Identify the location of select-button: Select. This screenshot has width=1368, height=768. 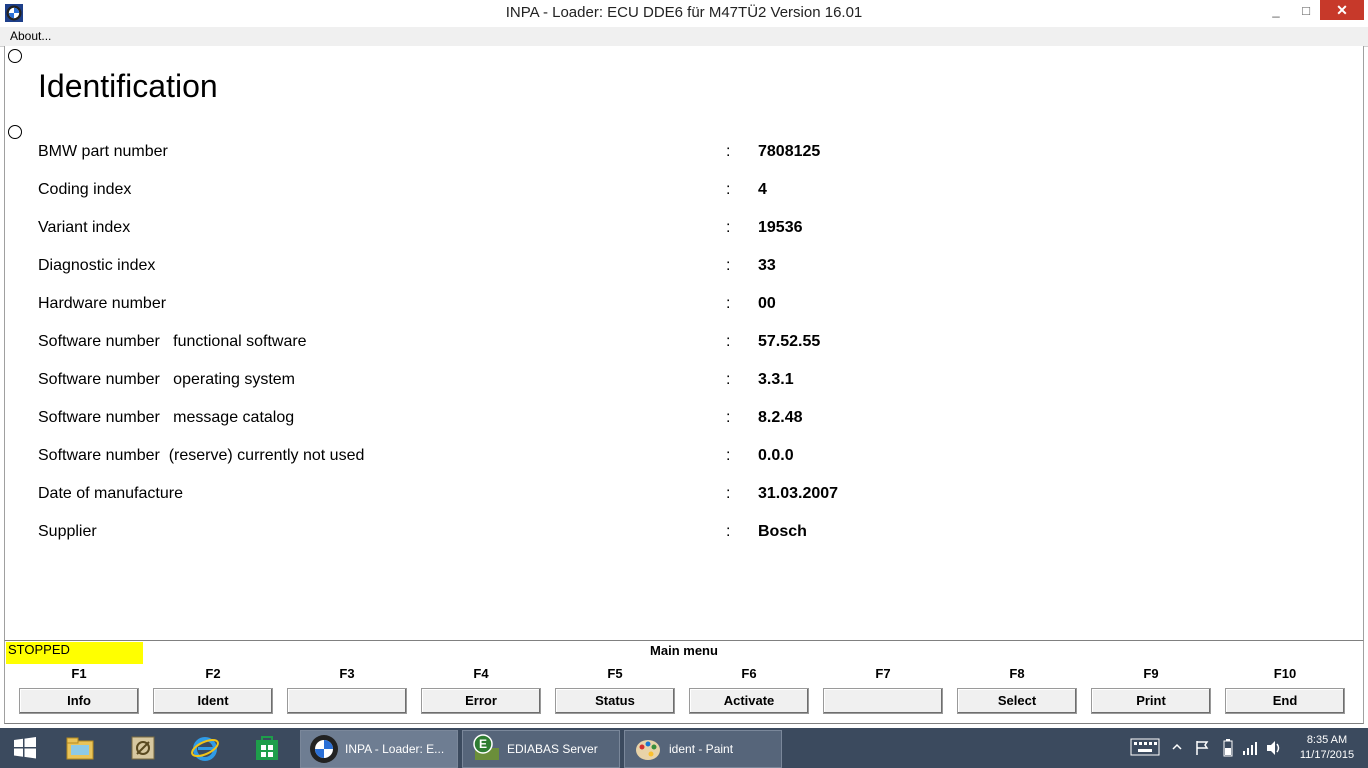
(1017, 701).